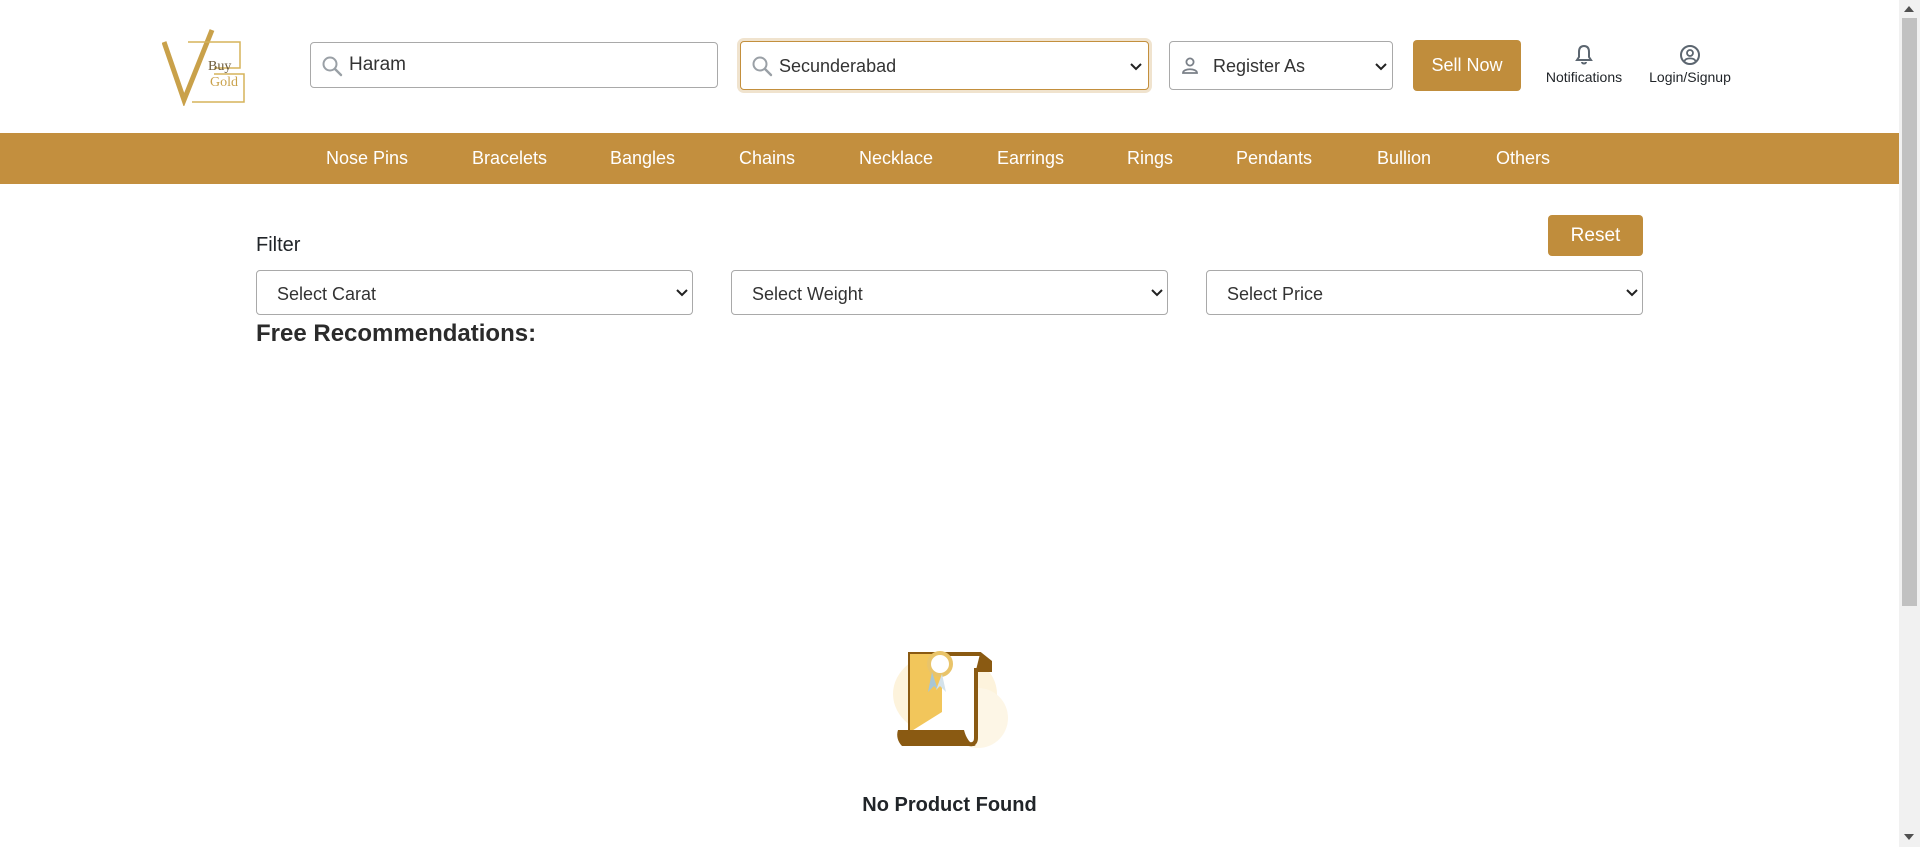  I want to click on select-price-value: Select Price, so click(1275, 294).